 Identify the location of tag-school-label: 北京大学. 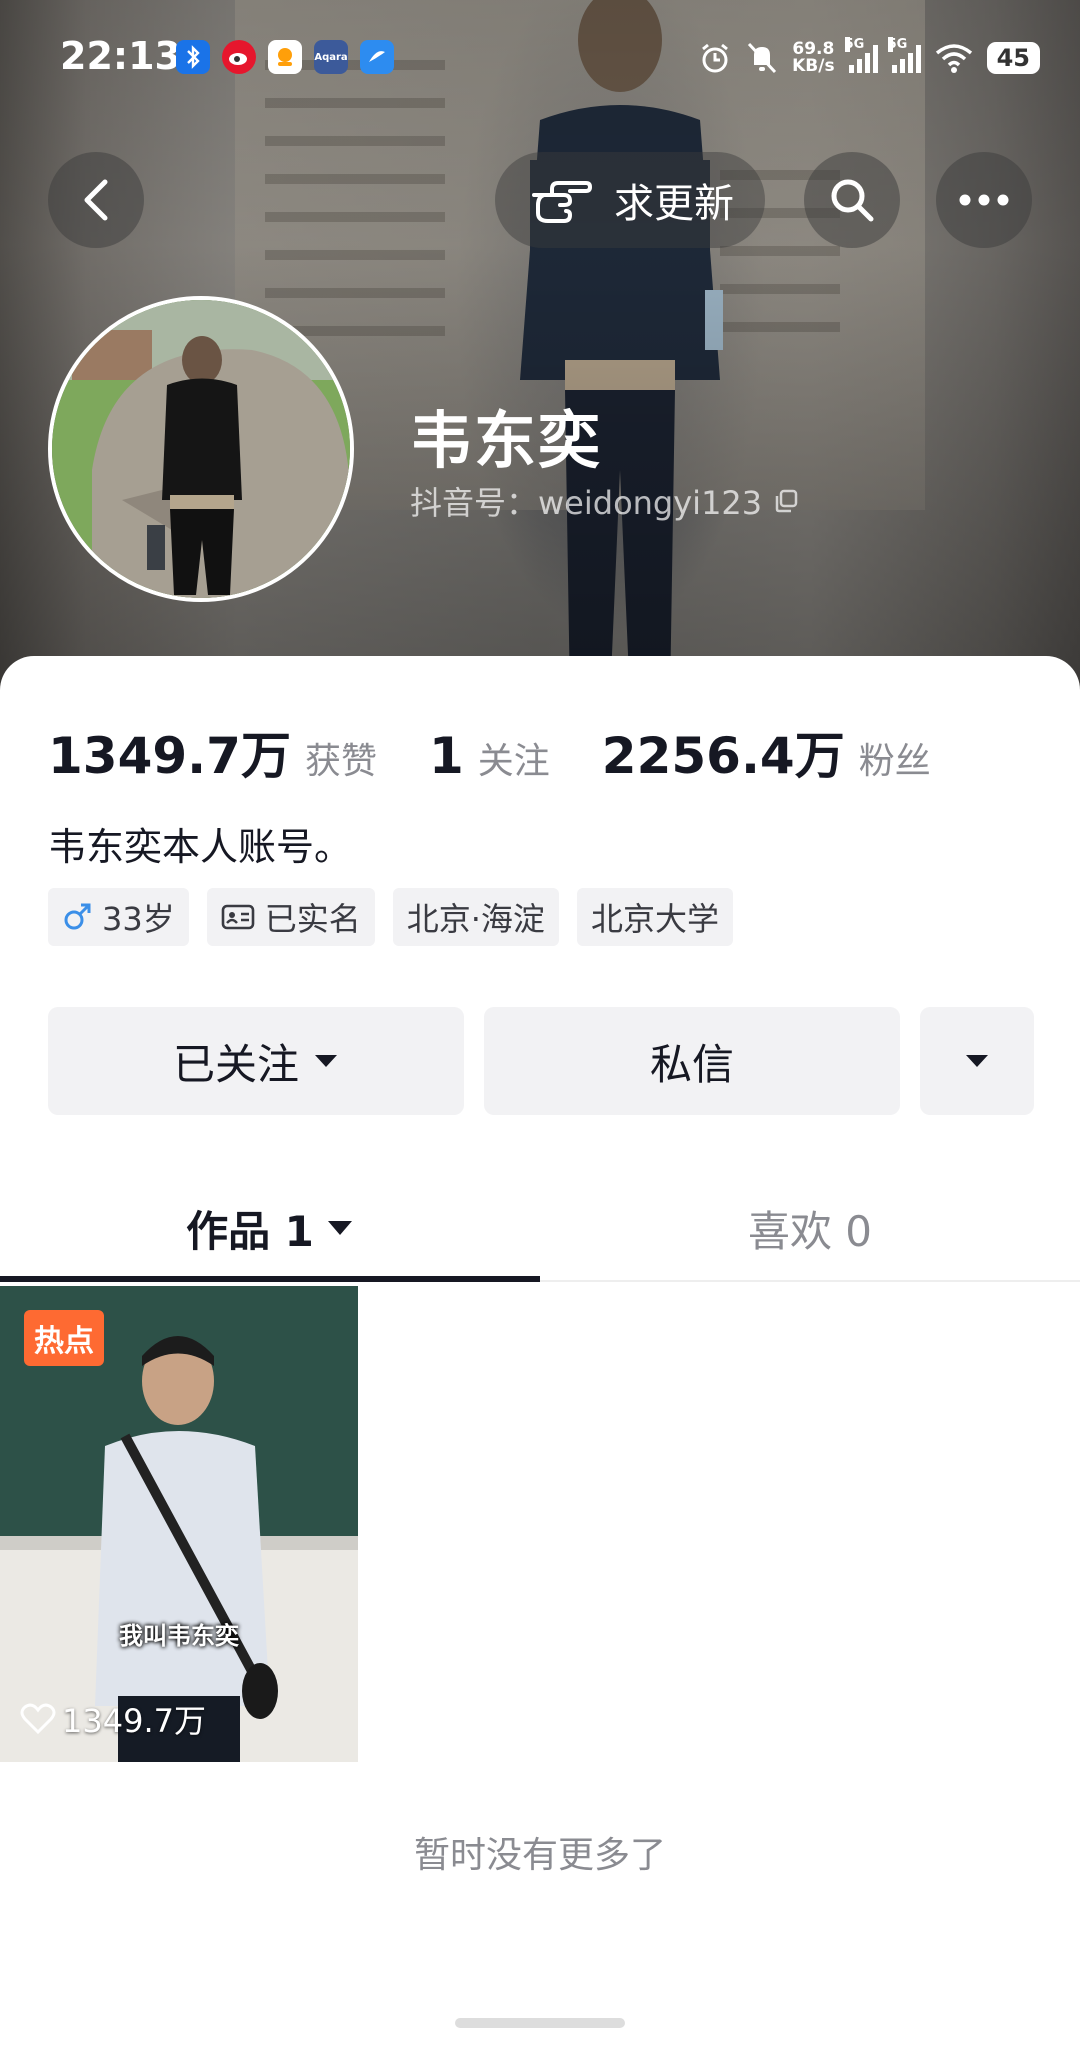
(654, 919).